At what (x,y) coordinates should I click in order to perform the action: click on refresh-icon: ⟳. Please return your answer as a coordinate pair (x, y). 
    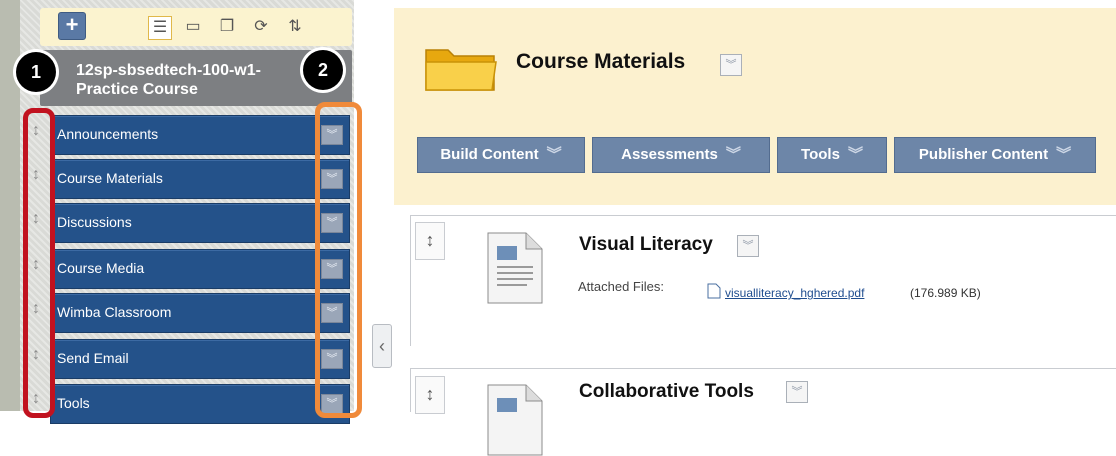
    Looking at the image, I should click on (261, 27).